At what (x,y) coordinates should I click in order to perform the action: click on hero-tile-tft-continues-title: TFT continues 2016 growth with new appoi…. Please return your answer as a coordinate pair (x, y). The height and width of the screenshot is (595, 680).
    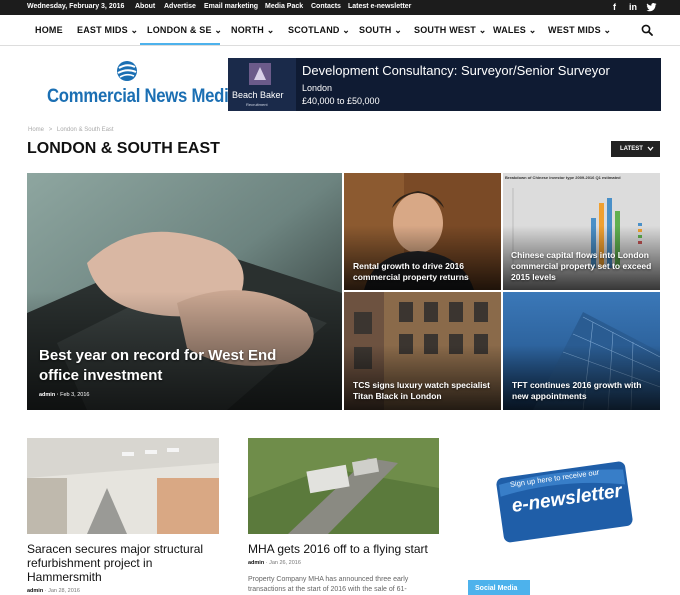
    Looking at the image, I should click on (584, 391).